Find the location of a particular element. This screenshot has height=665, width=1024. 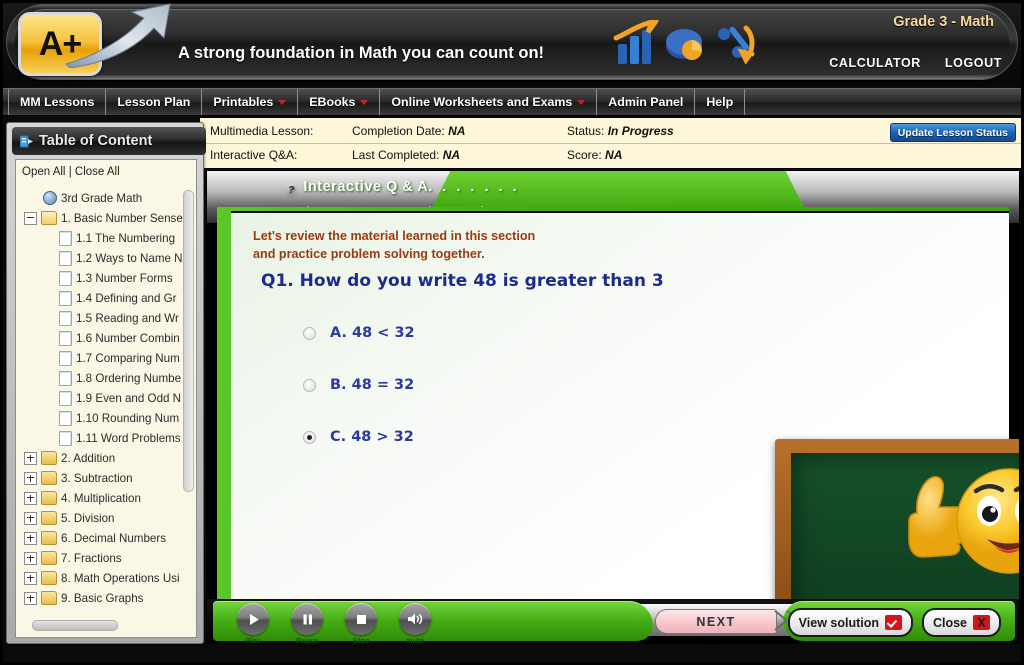

toc-tree-item: 3. Subtraction is located at coordinates (108, 478).